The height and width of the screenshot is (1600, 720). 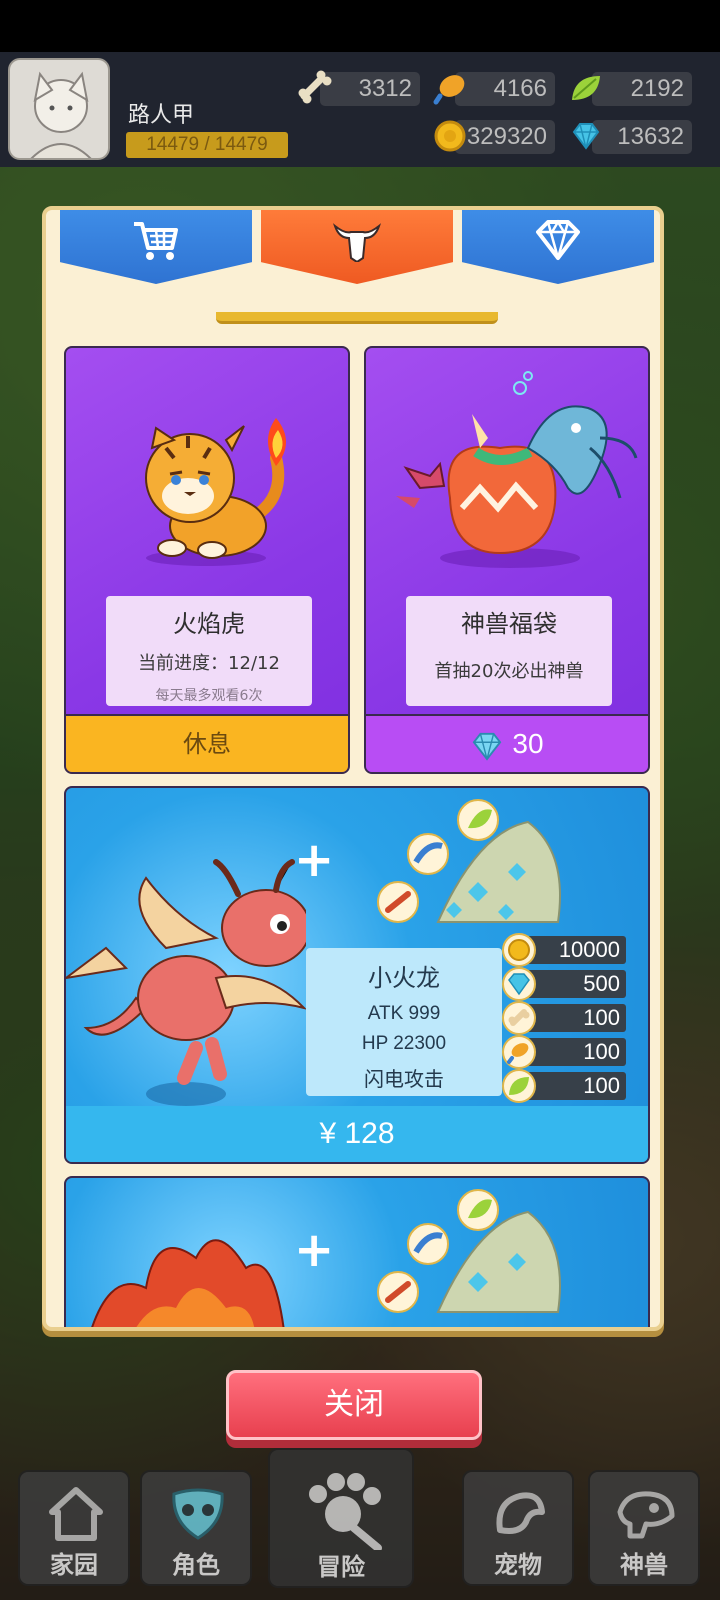 I want to click on nav-home-label: 家园, so click(x=74, y=1565).